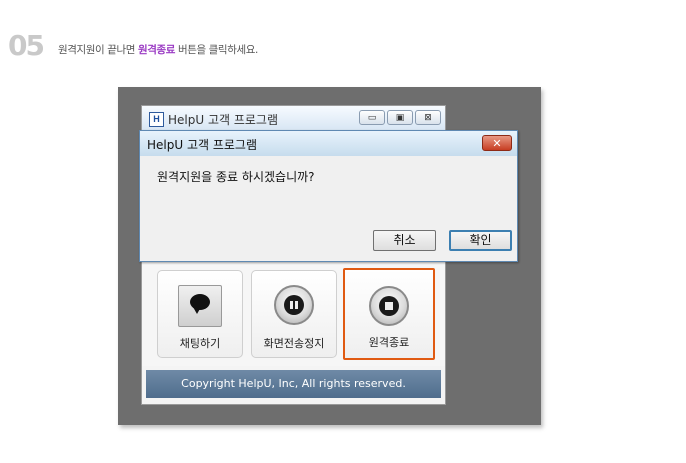 Image resolution: width=686 pixels, height=463 pixels. Describe the element at coordinates (389, 306) in the screenshot. I see `stop-icon` at that location.